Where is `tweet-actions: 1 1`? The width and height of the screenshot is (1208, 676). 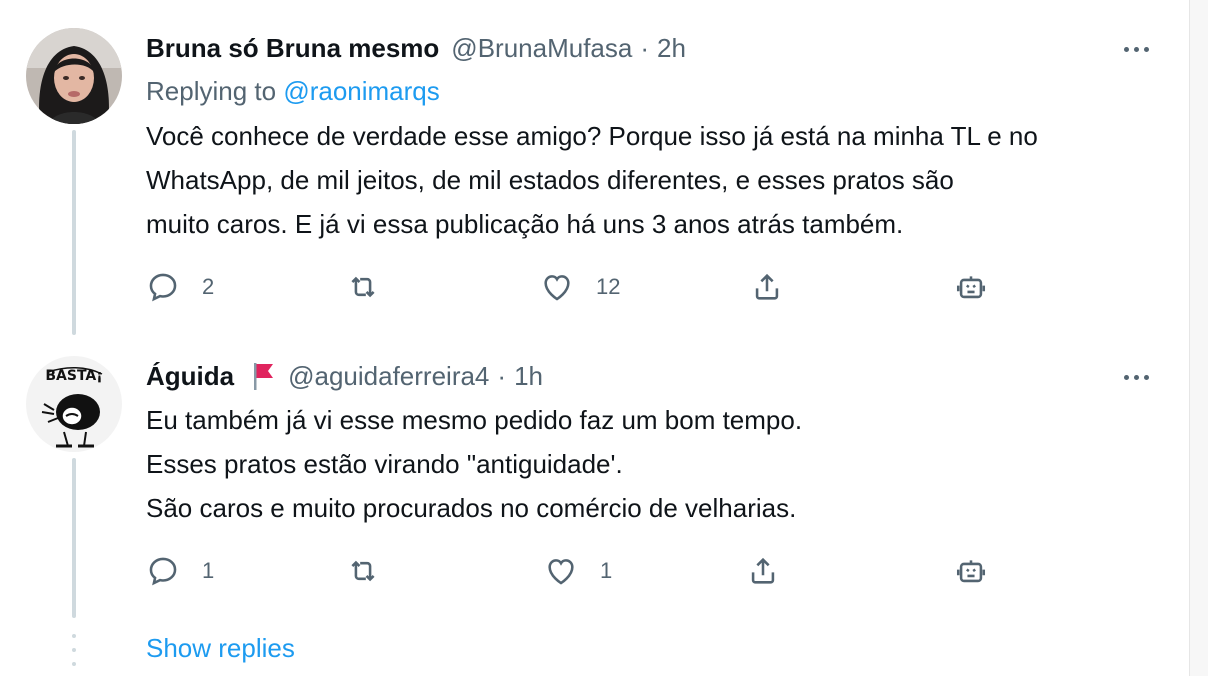
tweet-actions: 1 1 is located at coordinates (576, 571).